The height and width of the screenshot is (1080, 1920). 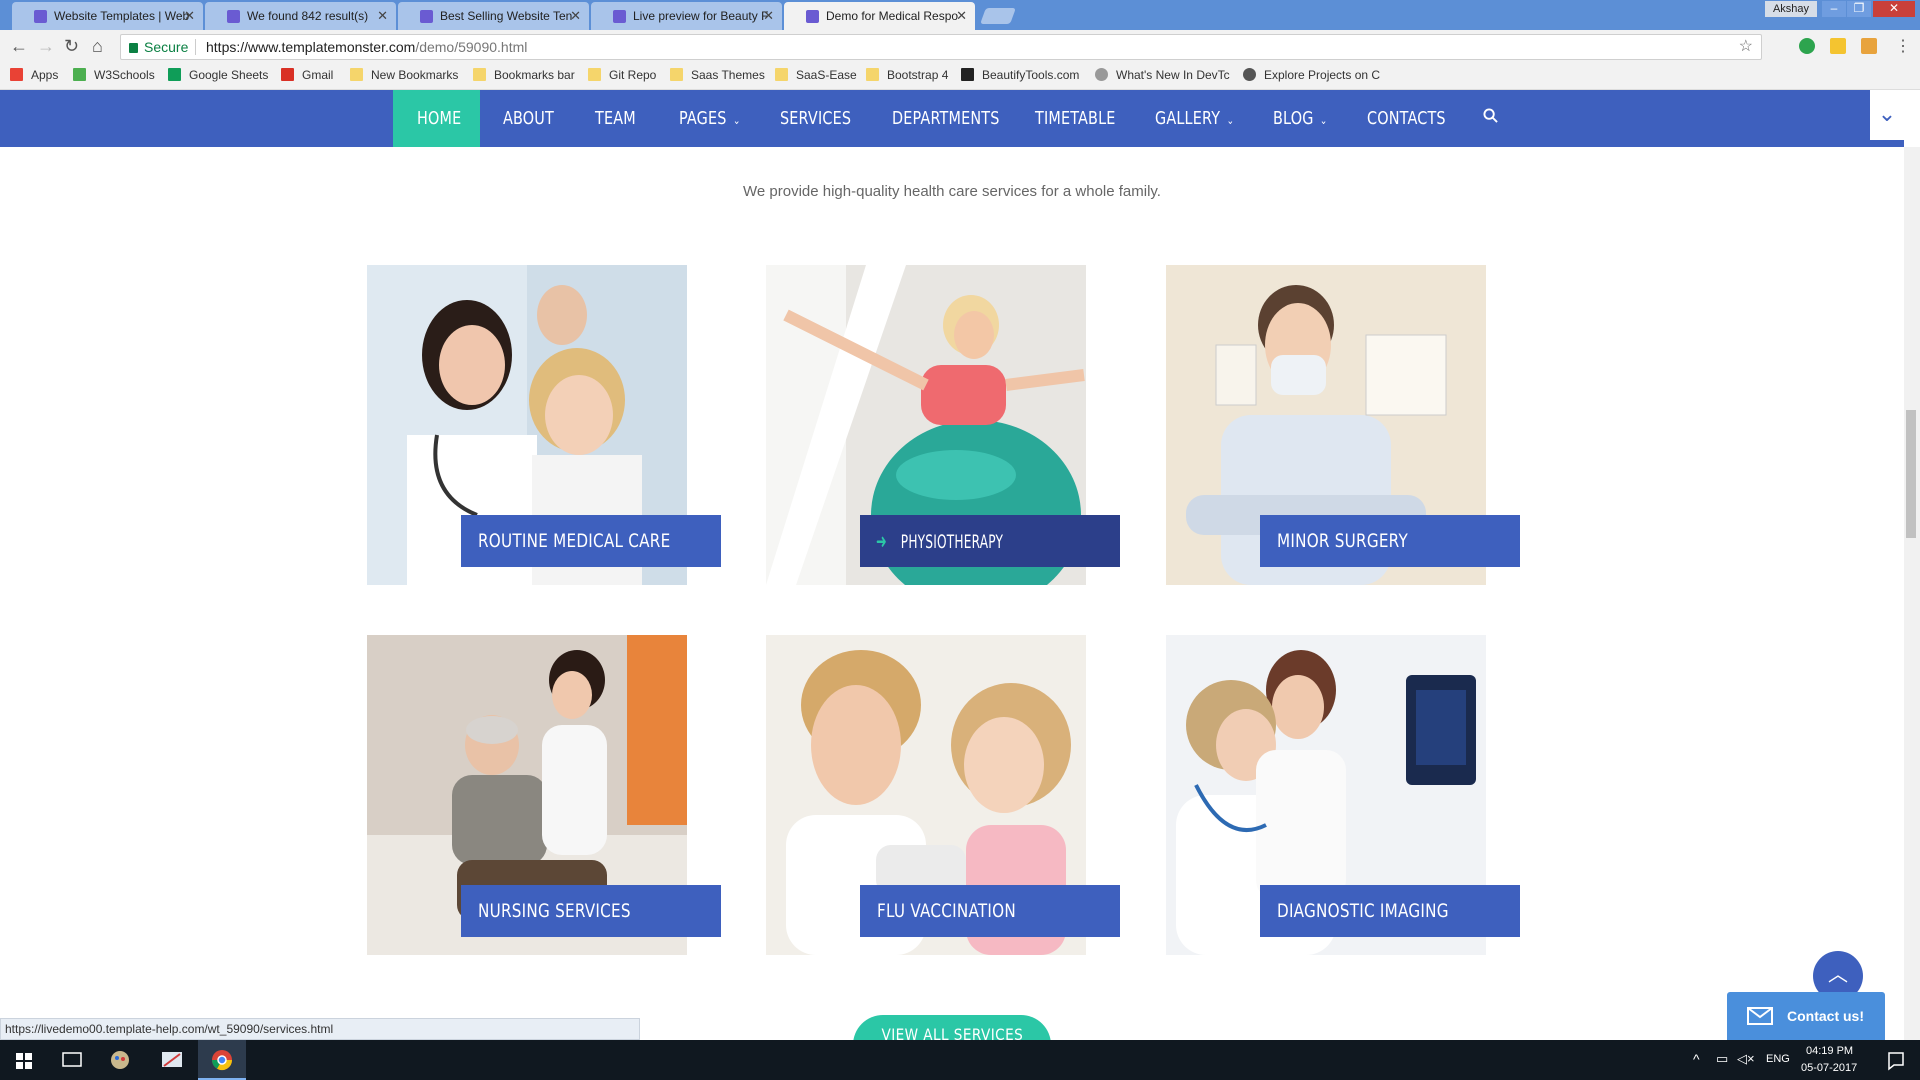 What do you see at coordinates (990, 541) in the screenshot?
I see `service-label-hovered: ➜ PHYSIOTHERAPY` at bounding box center [990, 541].